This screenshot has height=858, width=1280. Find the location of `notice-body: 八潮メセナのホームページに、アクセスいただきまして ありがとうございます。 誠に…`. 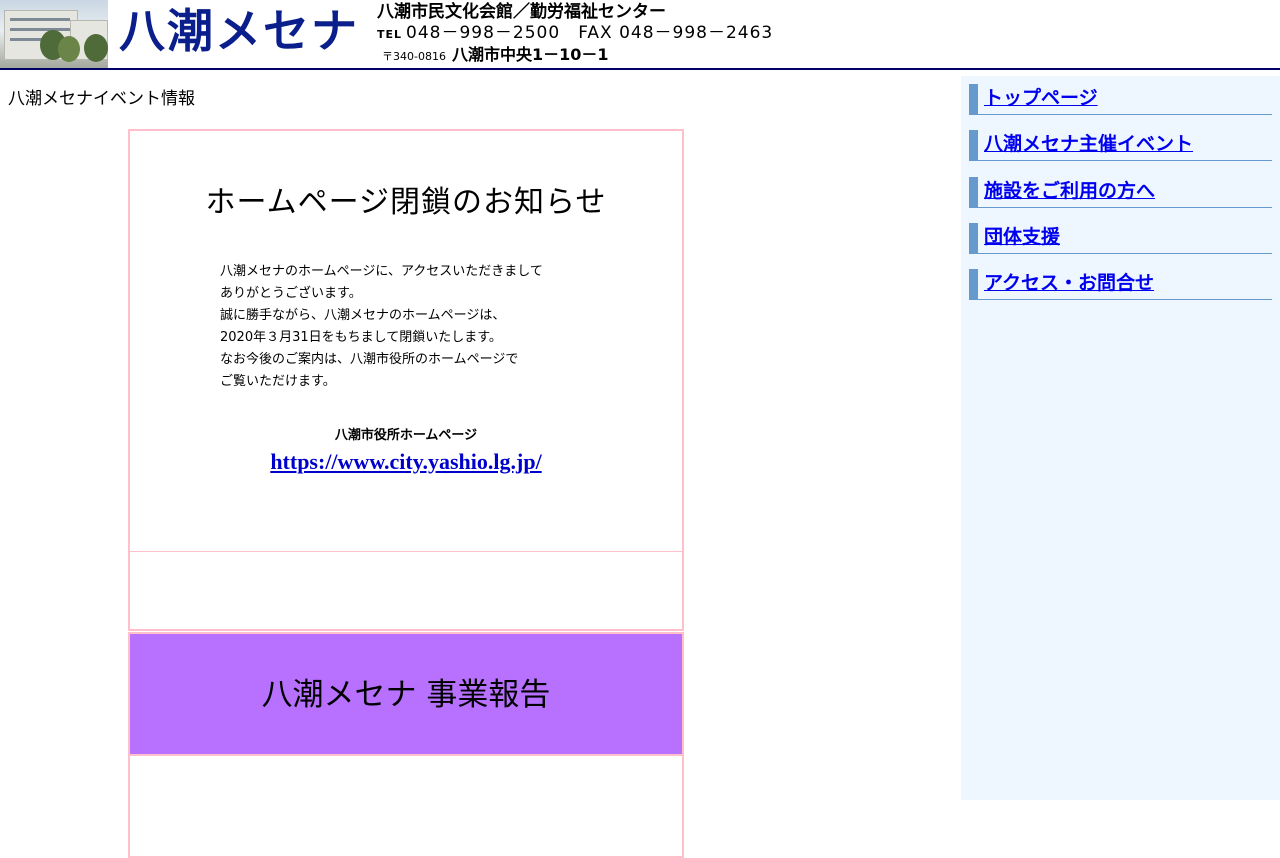

notice-body: 八潮メセナのホームページに、アクセスいただきまして ありがとうございます。 誠に… is located at coordinates (381, 327).